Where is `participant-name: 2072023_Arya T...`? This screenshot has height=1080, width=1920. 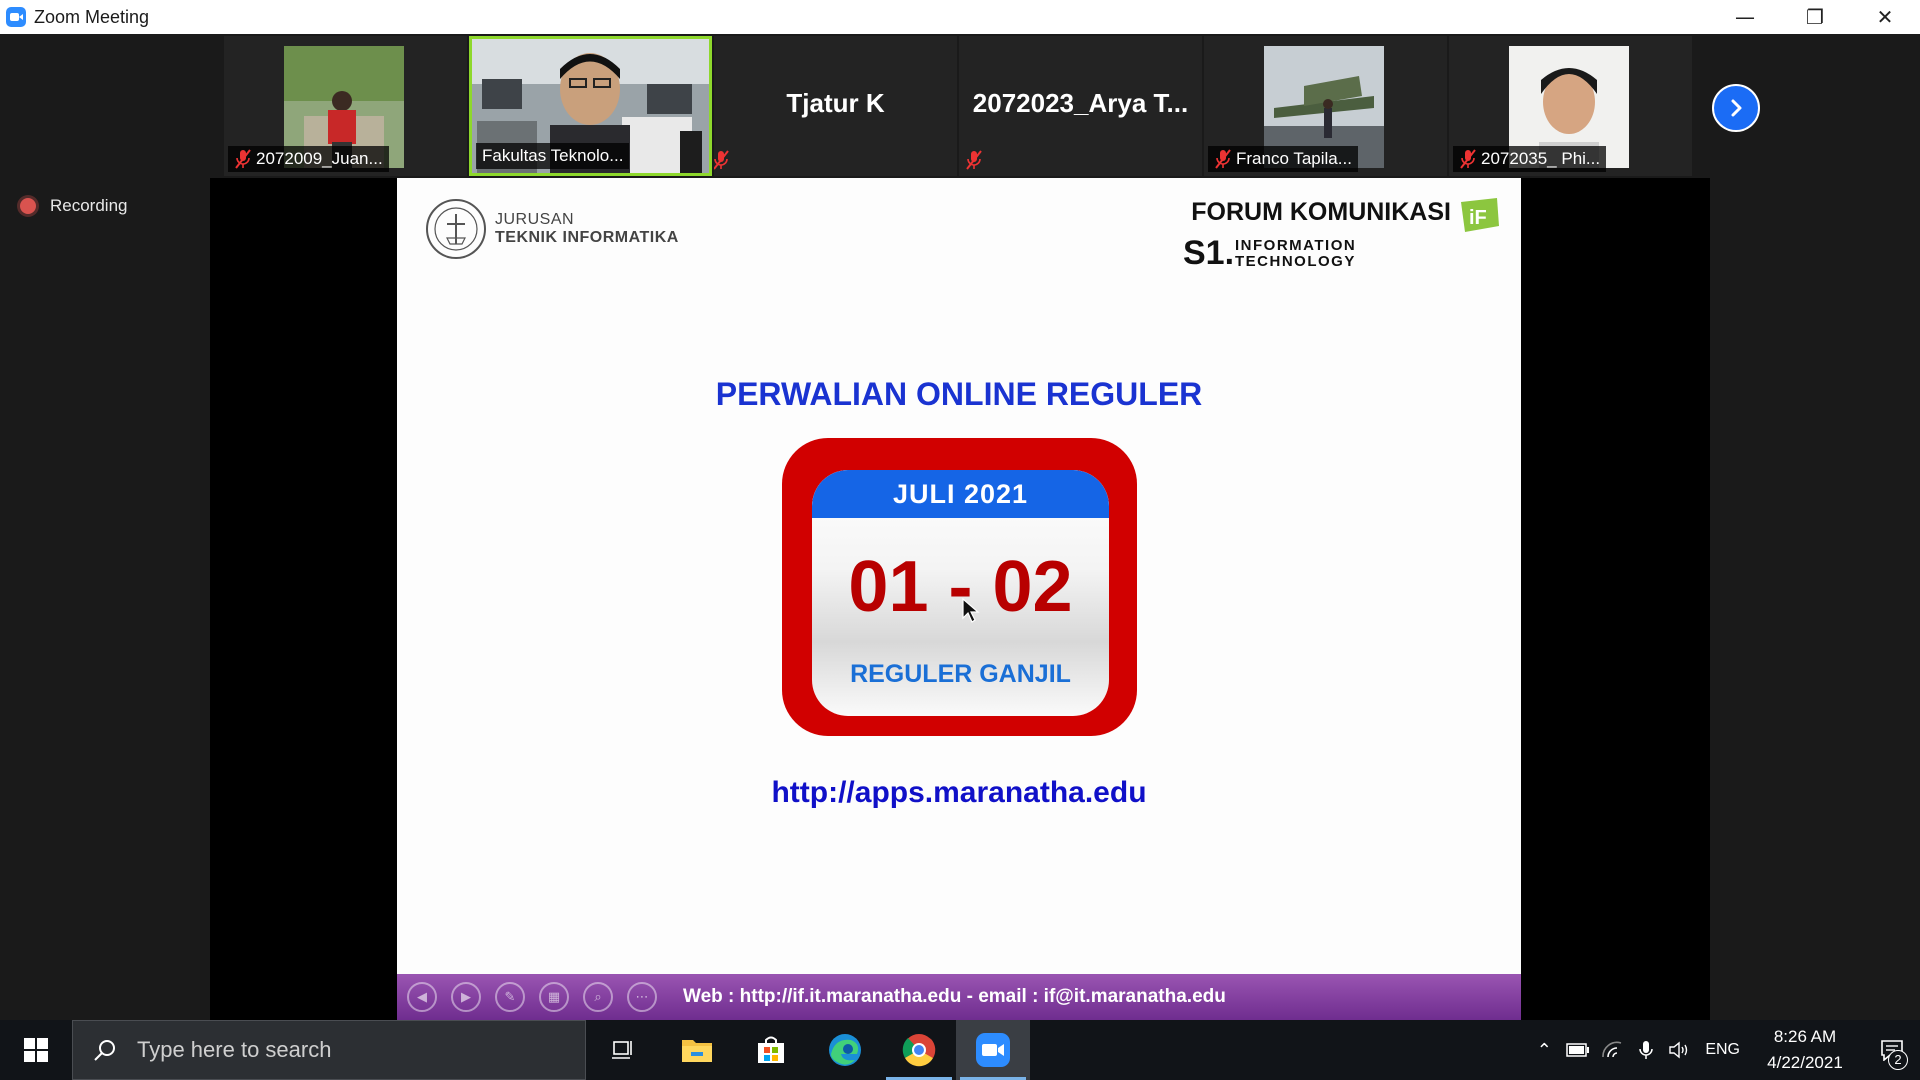 participant-name: 2072023_Arya T... is located at coordinates (1080, 103).